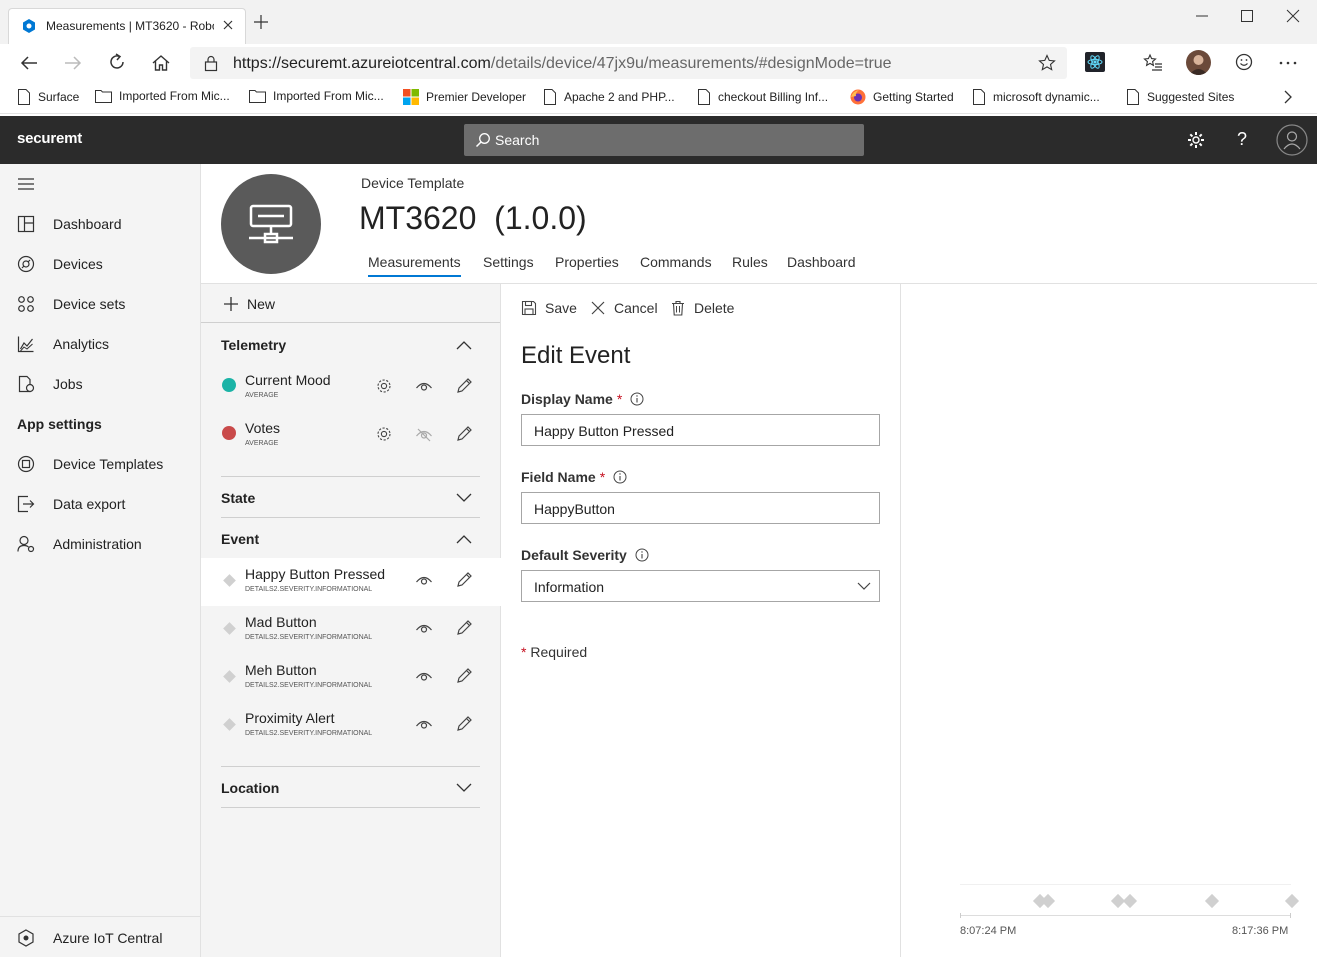 Image resolution: width=1317 pixels, height=957 pixels. I want to click on favorites-list-icon, so click(1153, 63).